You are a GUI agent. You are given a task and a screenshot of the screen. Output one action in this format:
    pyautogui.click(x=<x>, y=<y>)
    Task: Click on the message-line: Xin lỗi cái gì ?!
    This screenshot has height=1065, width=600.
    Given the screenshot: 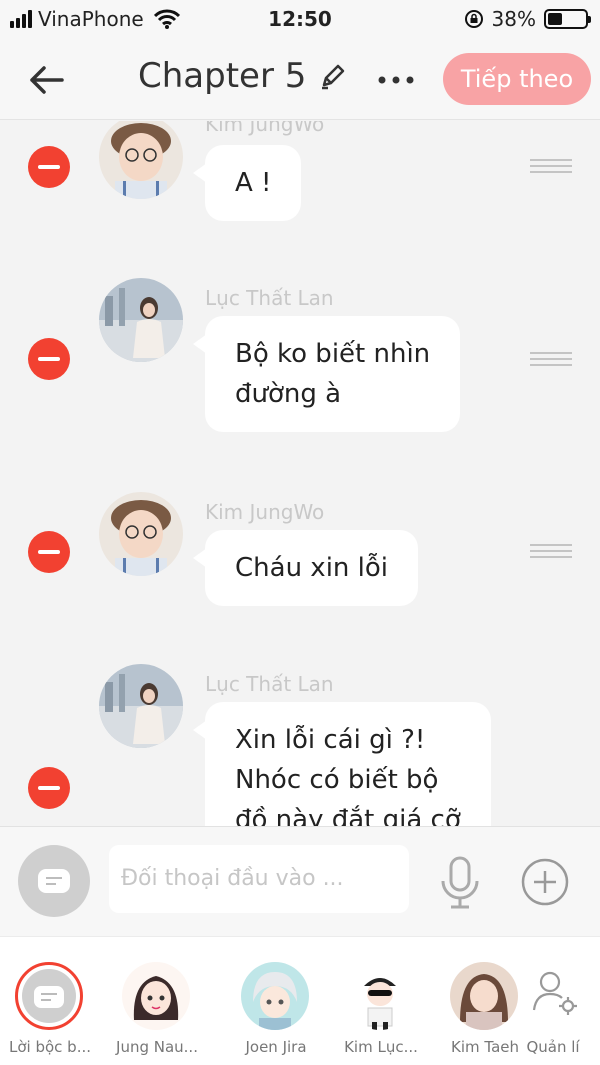 What is the action you would take?
    pyautogui.click(x=330, y=740)
    